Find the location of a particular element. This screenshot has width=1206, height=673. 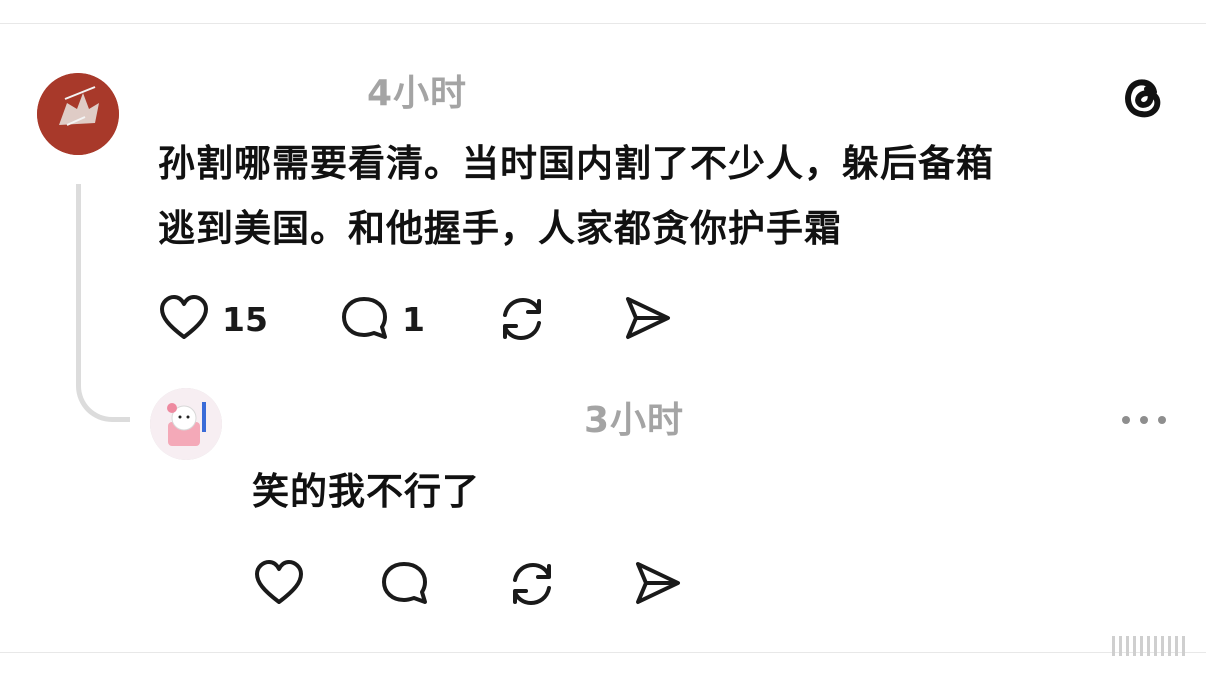

reply-timestamp: 3小时 is located at coordinates (634, 420).